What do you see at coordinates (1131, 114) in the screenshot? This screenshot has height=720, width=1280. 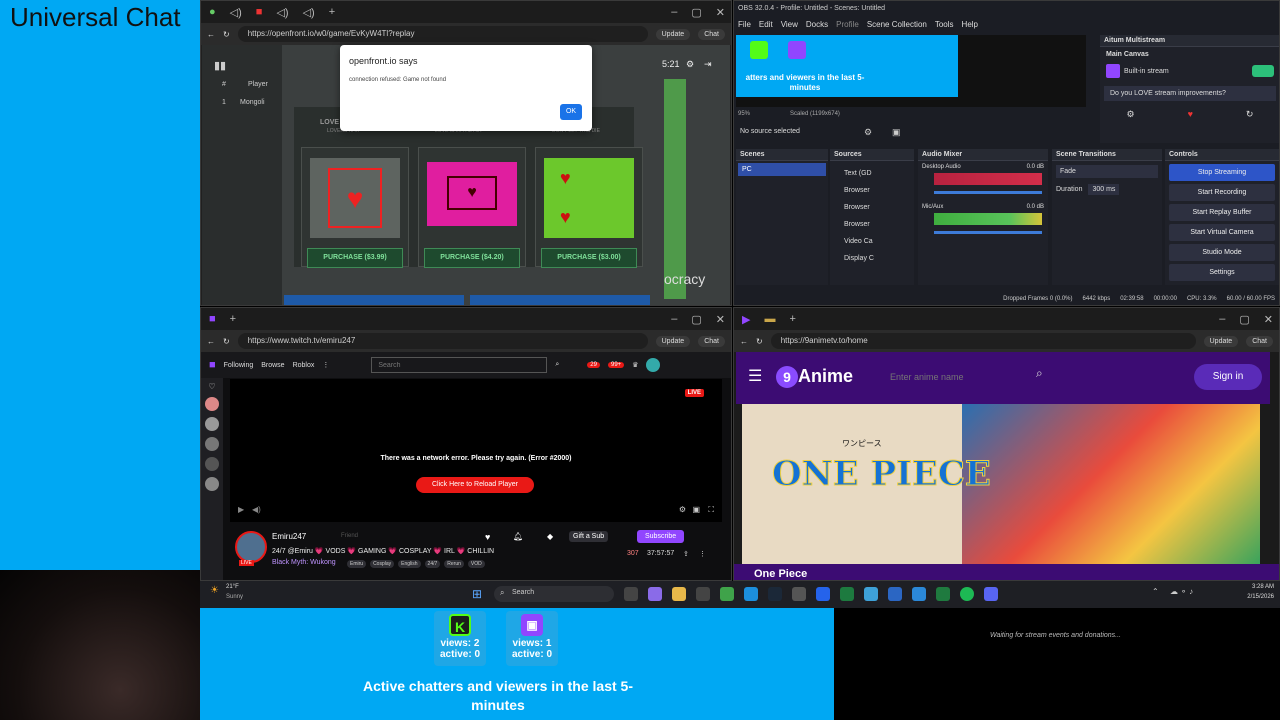 I see `multistream-gear-icon: ⚙` at bounding box center [1131, 114].